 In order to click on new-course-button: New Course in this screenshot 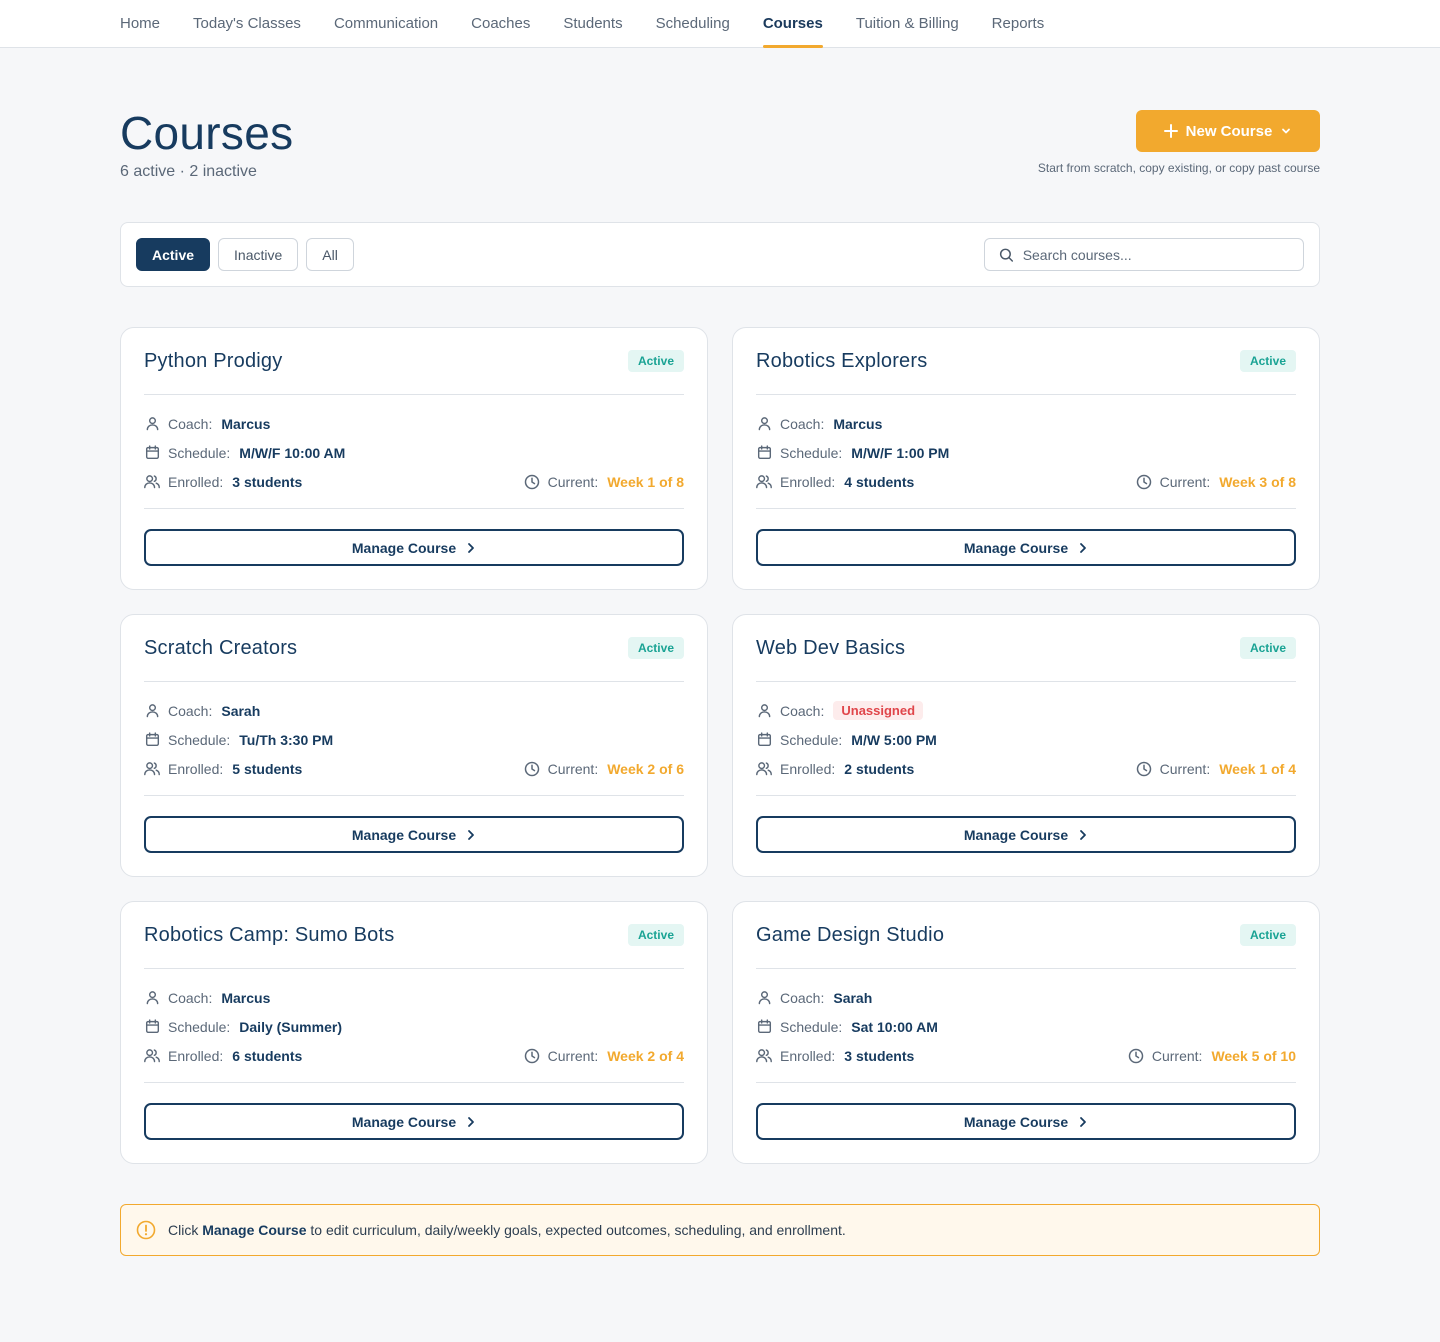, I will do `click(1228, 131)`.